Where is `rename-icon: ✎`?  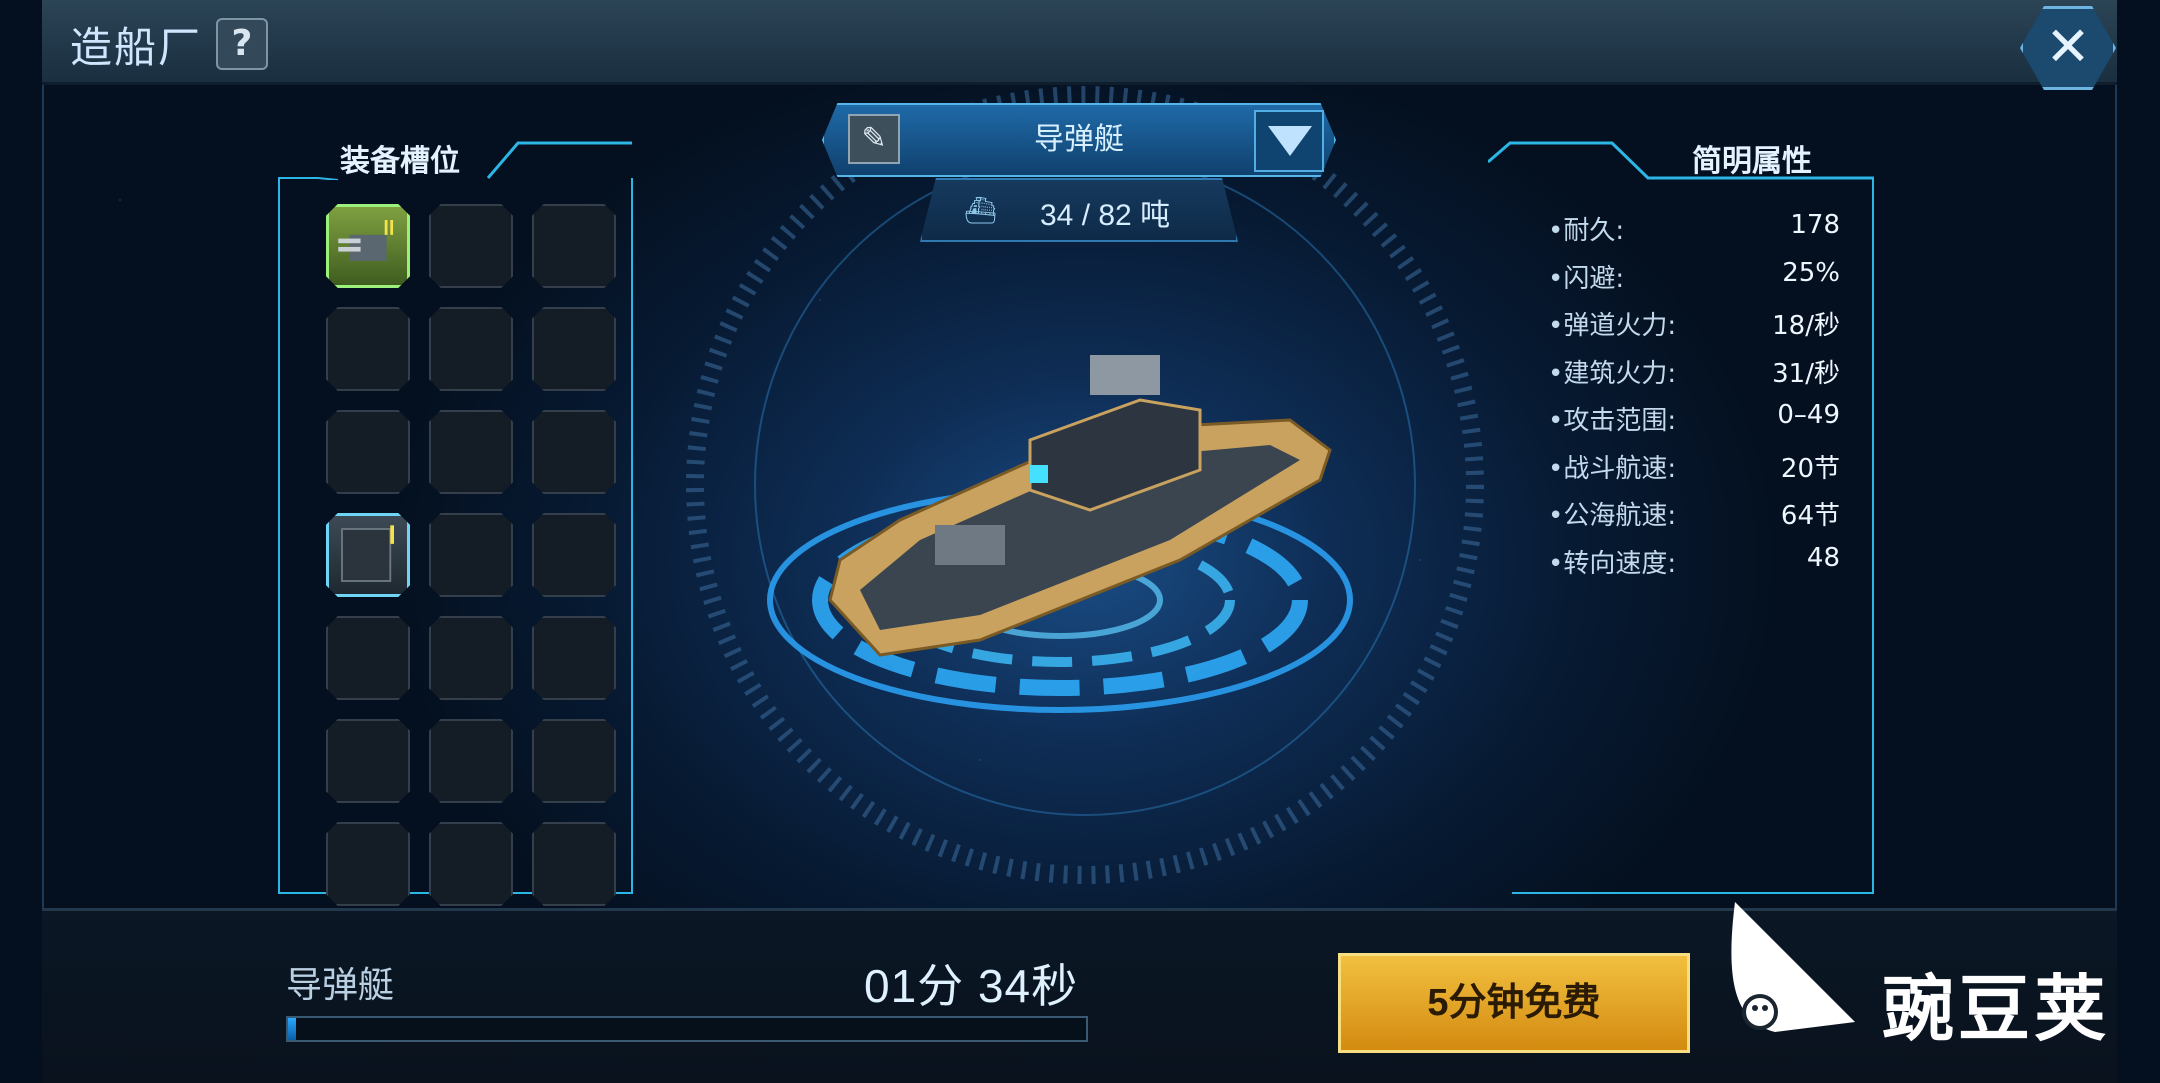
rename-icon: ✎ is located at coordinates (874, 139).